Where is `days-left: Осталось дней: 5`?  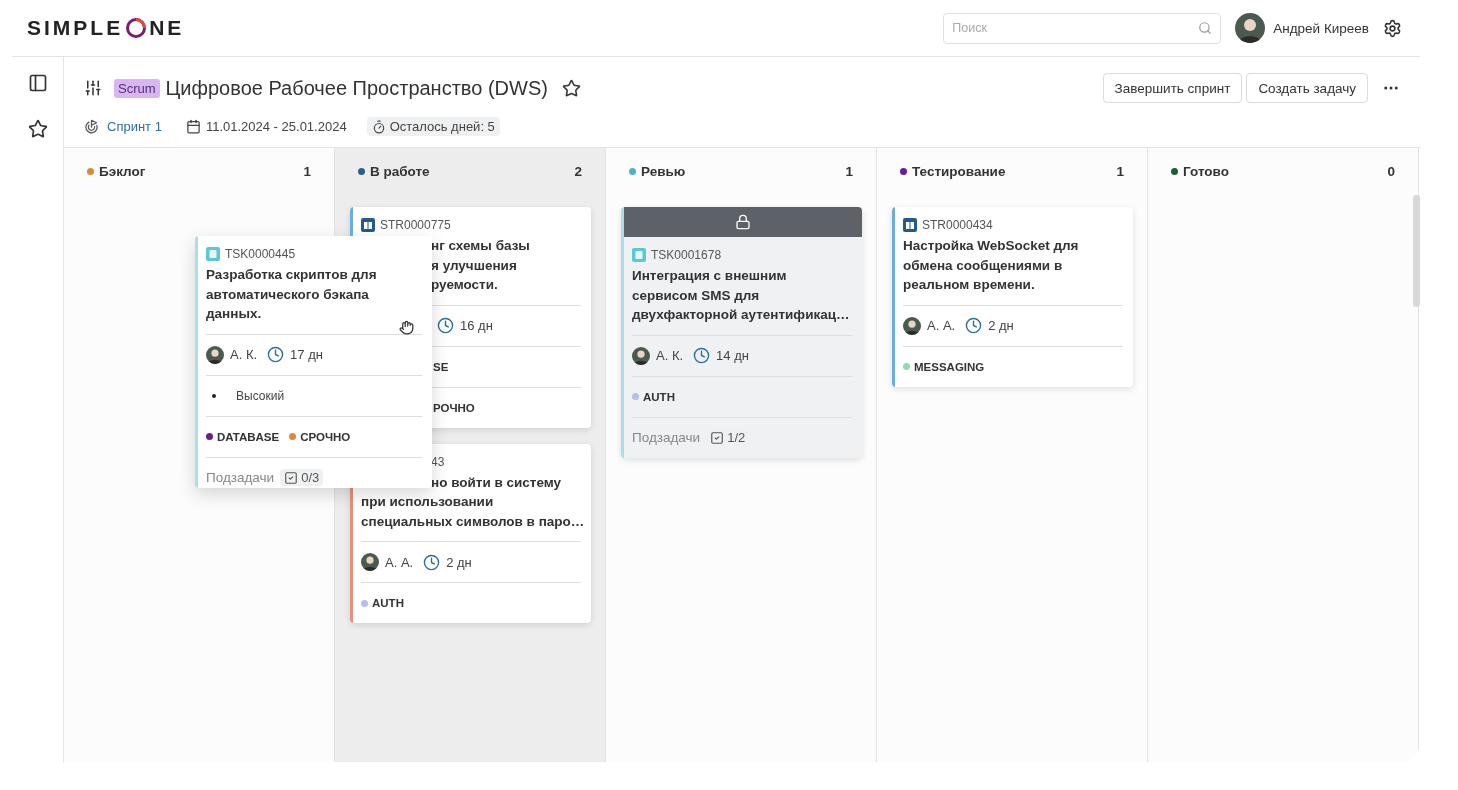 days-left: Осталось дней: 5 is located at coordinates (442, 126).